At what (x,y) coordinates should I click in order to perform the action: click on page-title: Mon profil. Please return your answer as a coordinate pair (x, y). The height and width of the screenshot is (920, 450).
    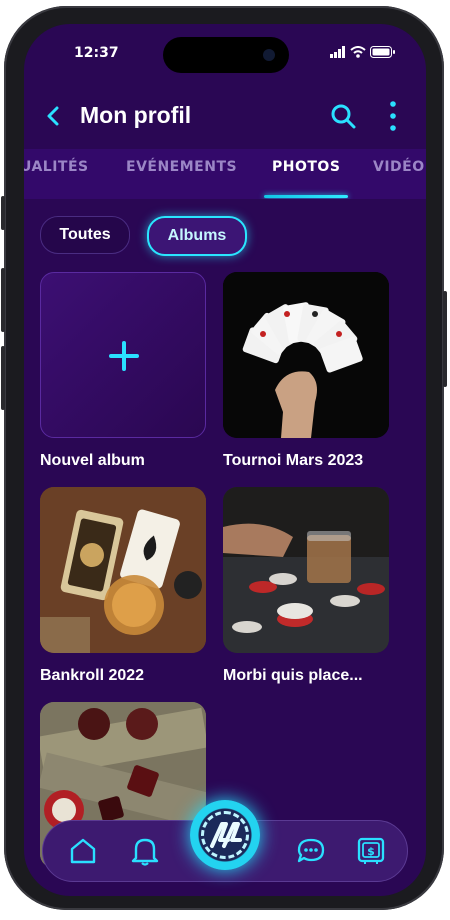
    Looking at the image, I should click on (136, 115).